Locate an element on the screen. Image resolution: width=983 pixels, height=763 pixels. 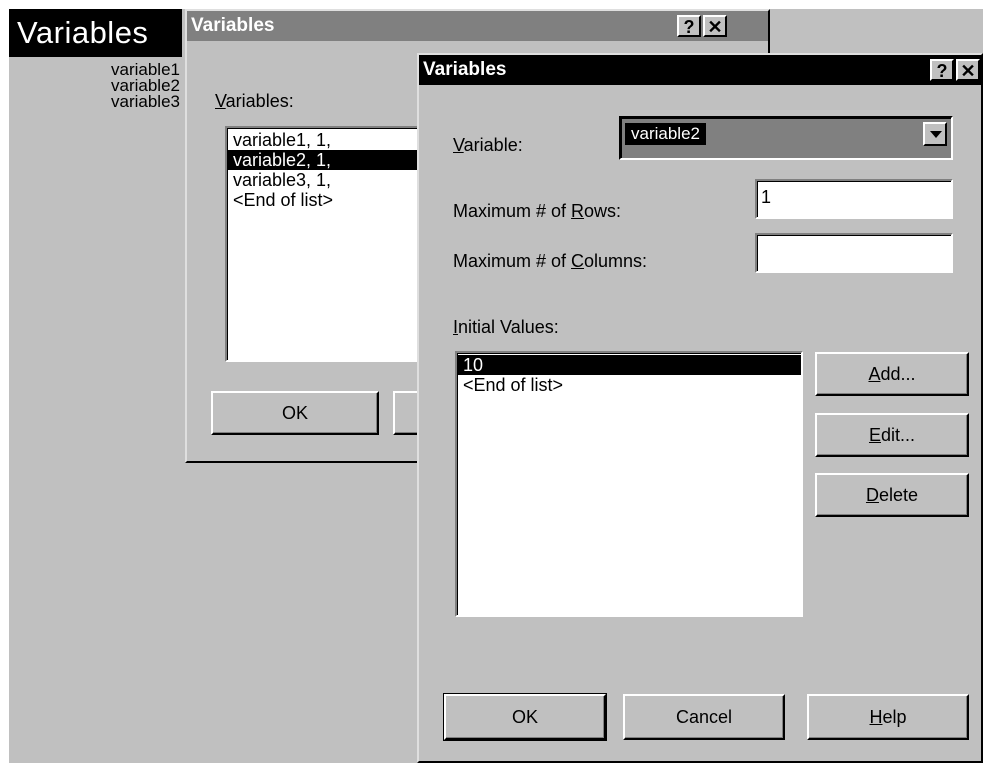
background-variable-list: variable1 variable2 variable3 is located at coordinates (95, 86).